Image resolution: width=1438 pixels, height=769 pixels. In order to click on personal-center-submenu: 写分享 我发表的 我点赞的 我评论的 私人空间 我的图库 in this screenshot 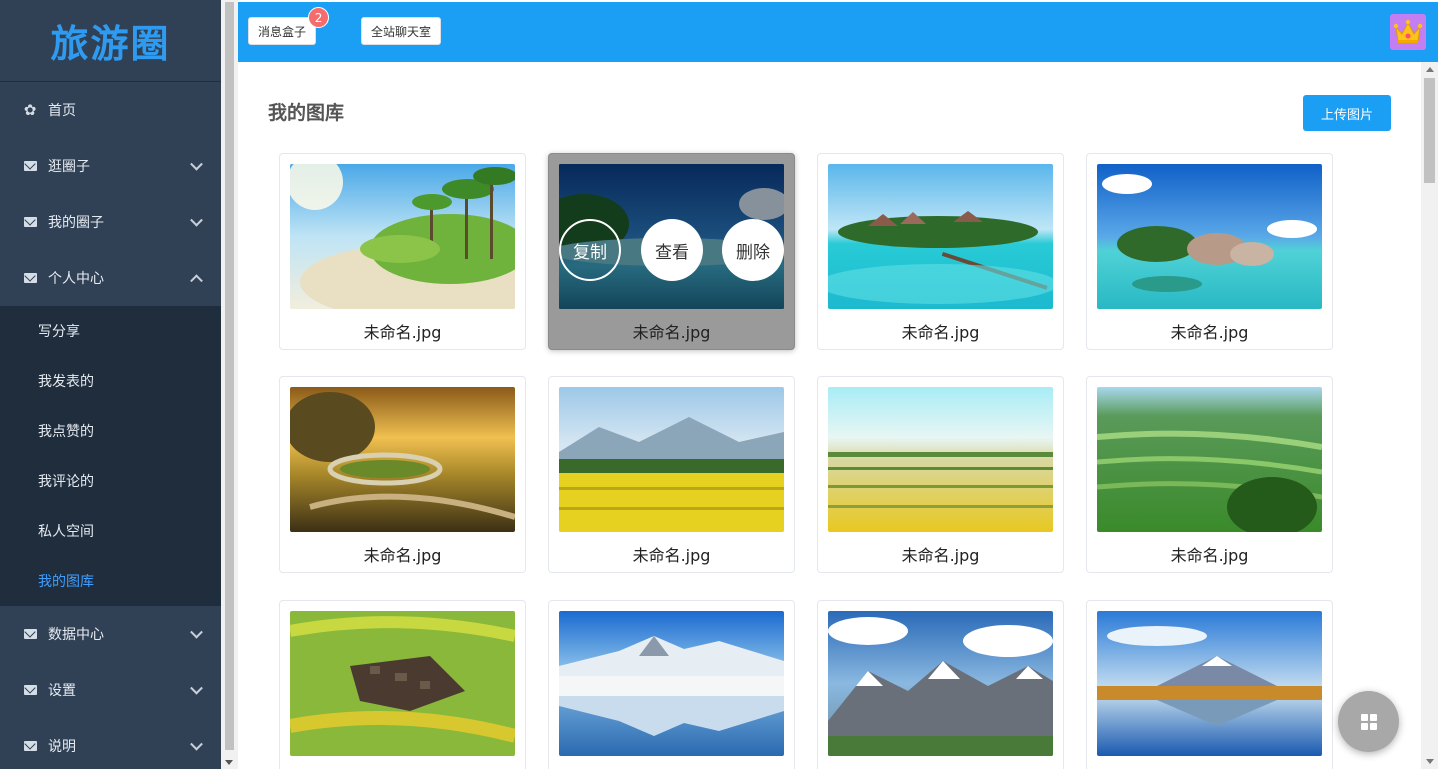, I will do `click(110, 456)`.